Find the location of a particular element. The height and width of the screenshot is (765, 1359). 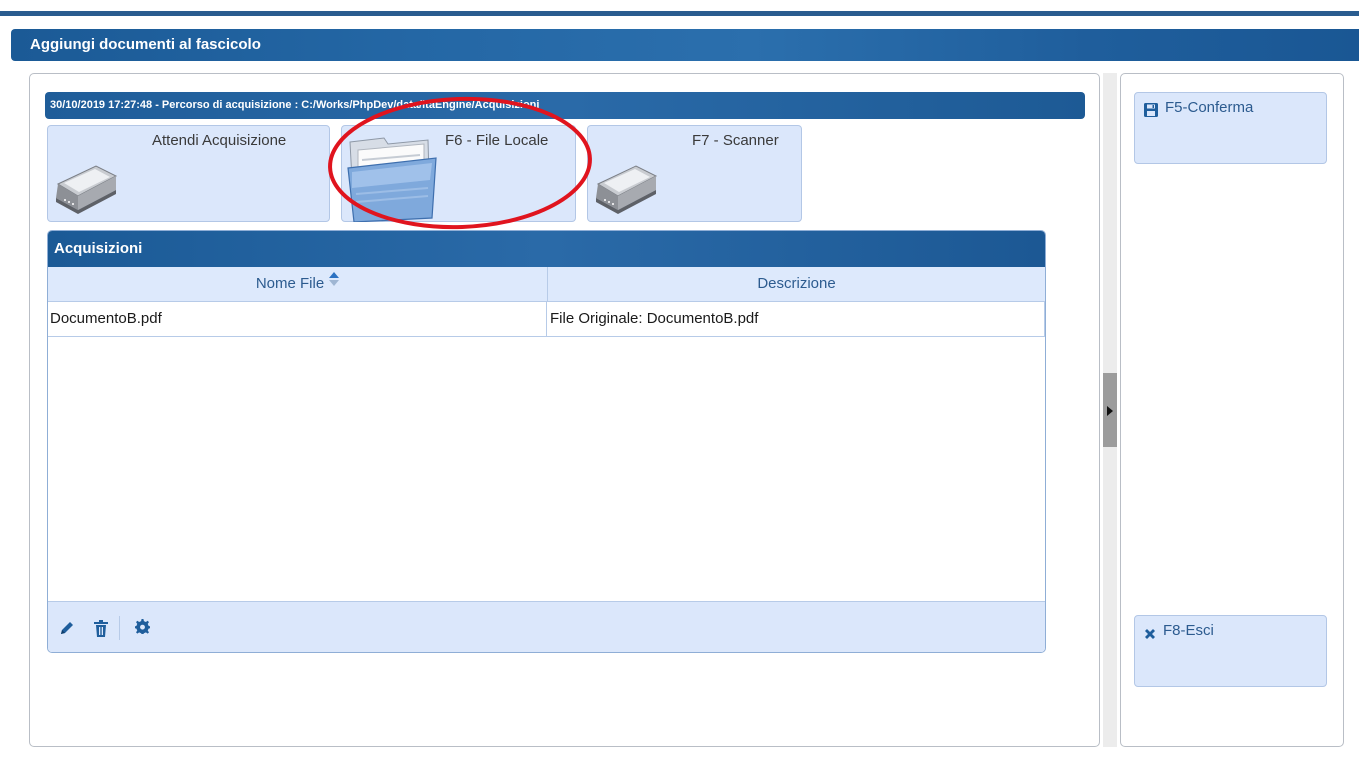

wait-acquisition-label: Attendi Acquisizione is located at coordinates (219, 140).